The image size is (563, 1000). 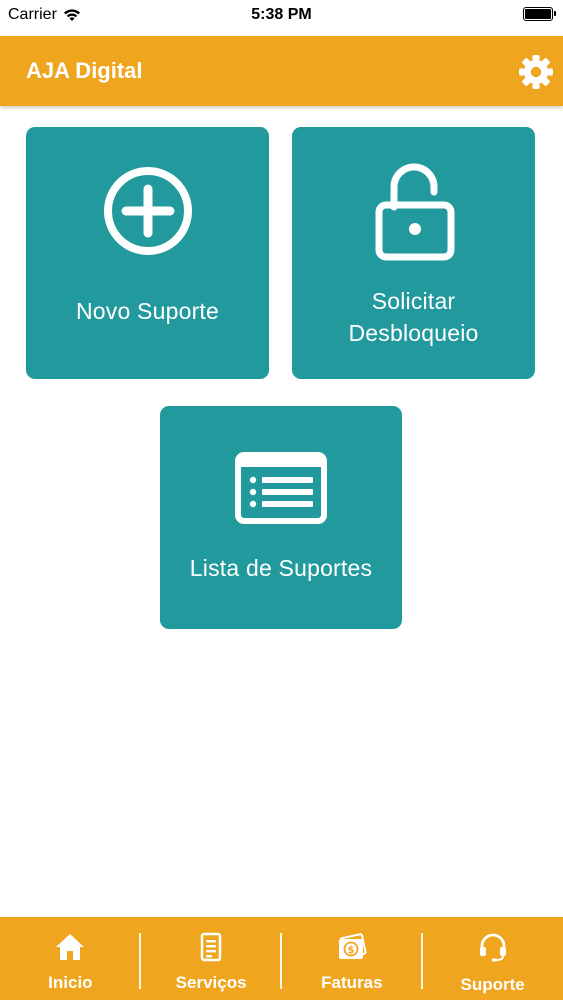 I want to click on home-icon, so click(x=70, y=947).